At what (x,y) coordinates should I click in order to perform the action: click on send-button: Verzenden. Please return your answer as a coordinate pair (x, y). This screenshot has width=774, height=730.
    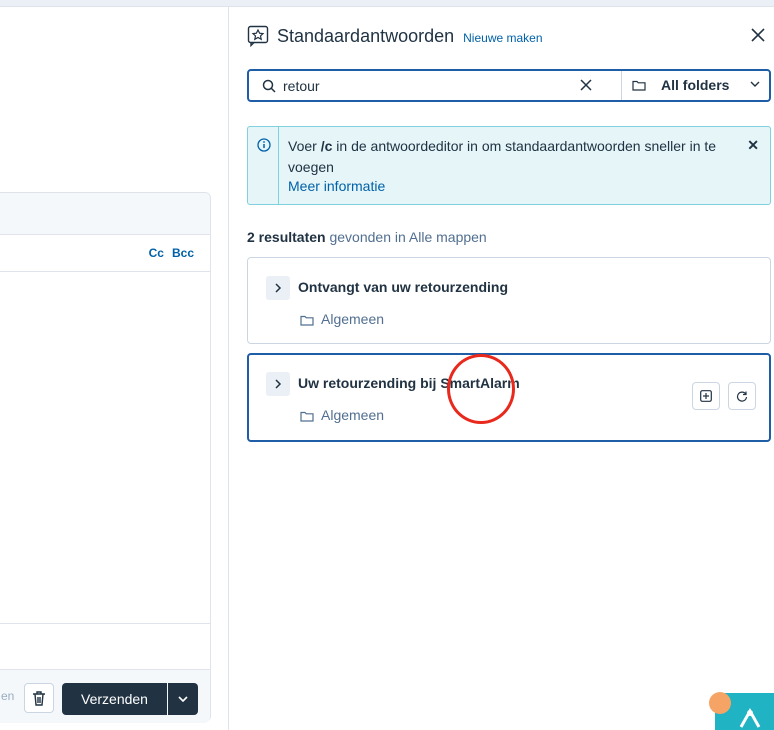
    Looking at the image, I should click on (114, 699).